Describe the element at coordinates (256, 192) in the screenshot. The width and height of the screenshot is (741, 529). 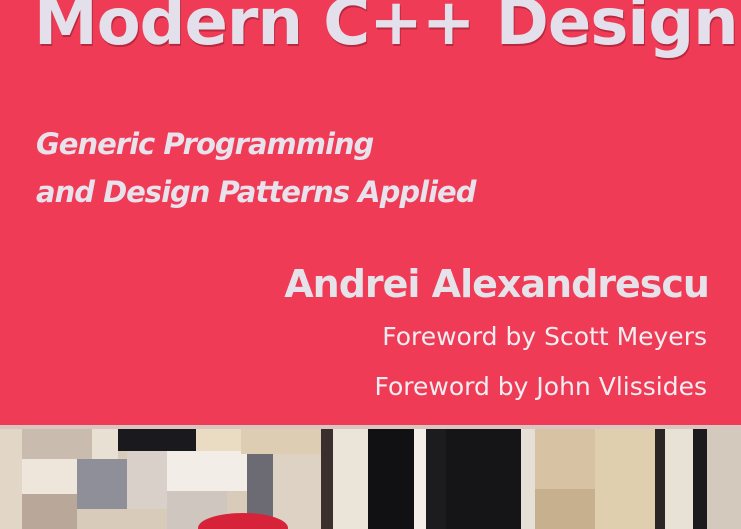
I see `subtitle-line-2: and Design Patterns Applied` at that location.